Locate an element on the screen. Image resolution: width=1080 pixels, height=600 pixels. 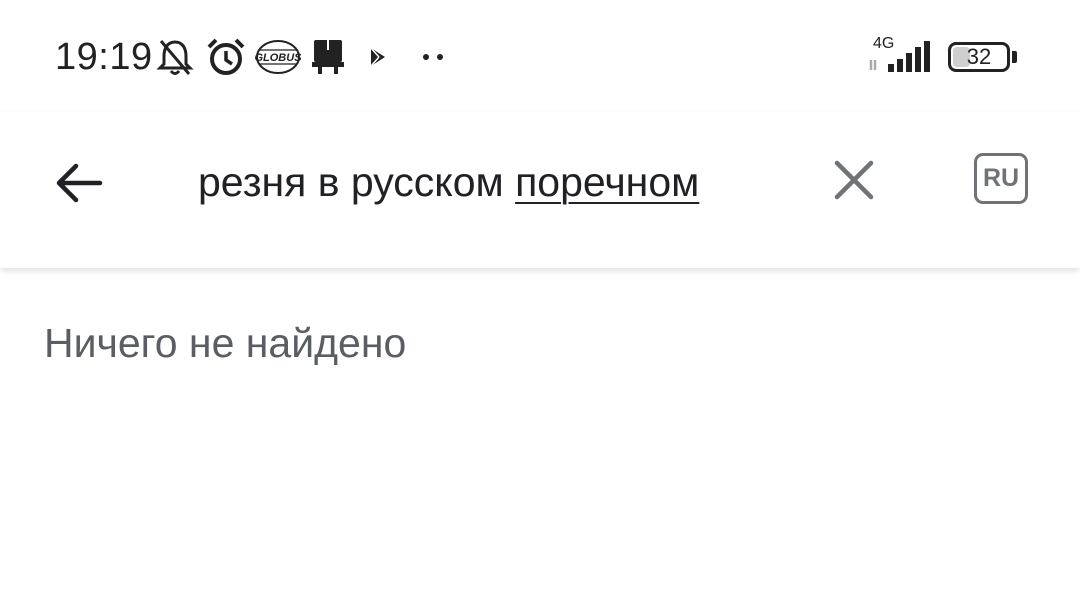
play-store-icon is located at coordinates (378, 57).